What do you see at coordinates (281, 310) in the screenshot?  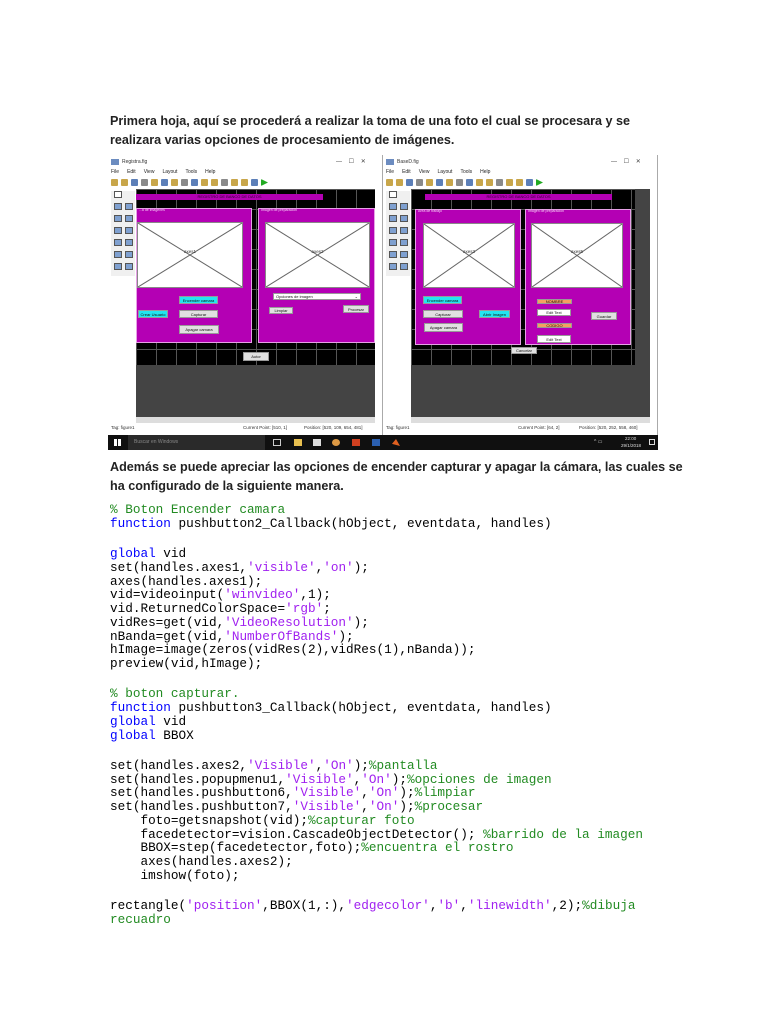 I see `limpiar-button: Limpiar` at bounding box center [281, 310].